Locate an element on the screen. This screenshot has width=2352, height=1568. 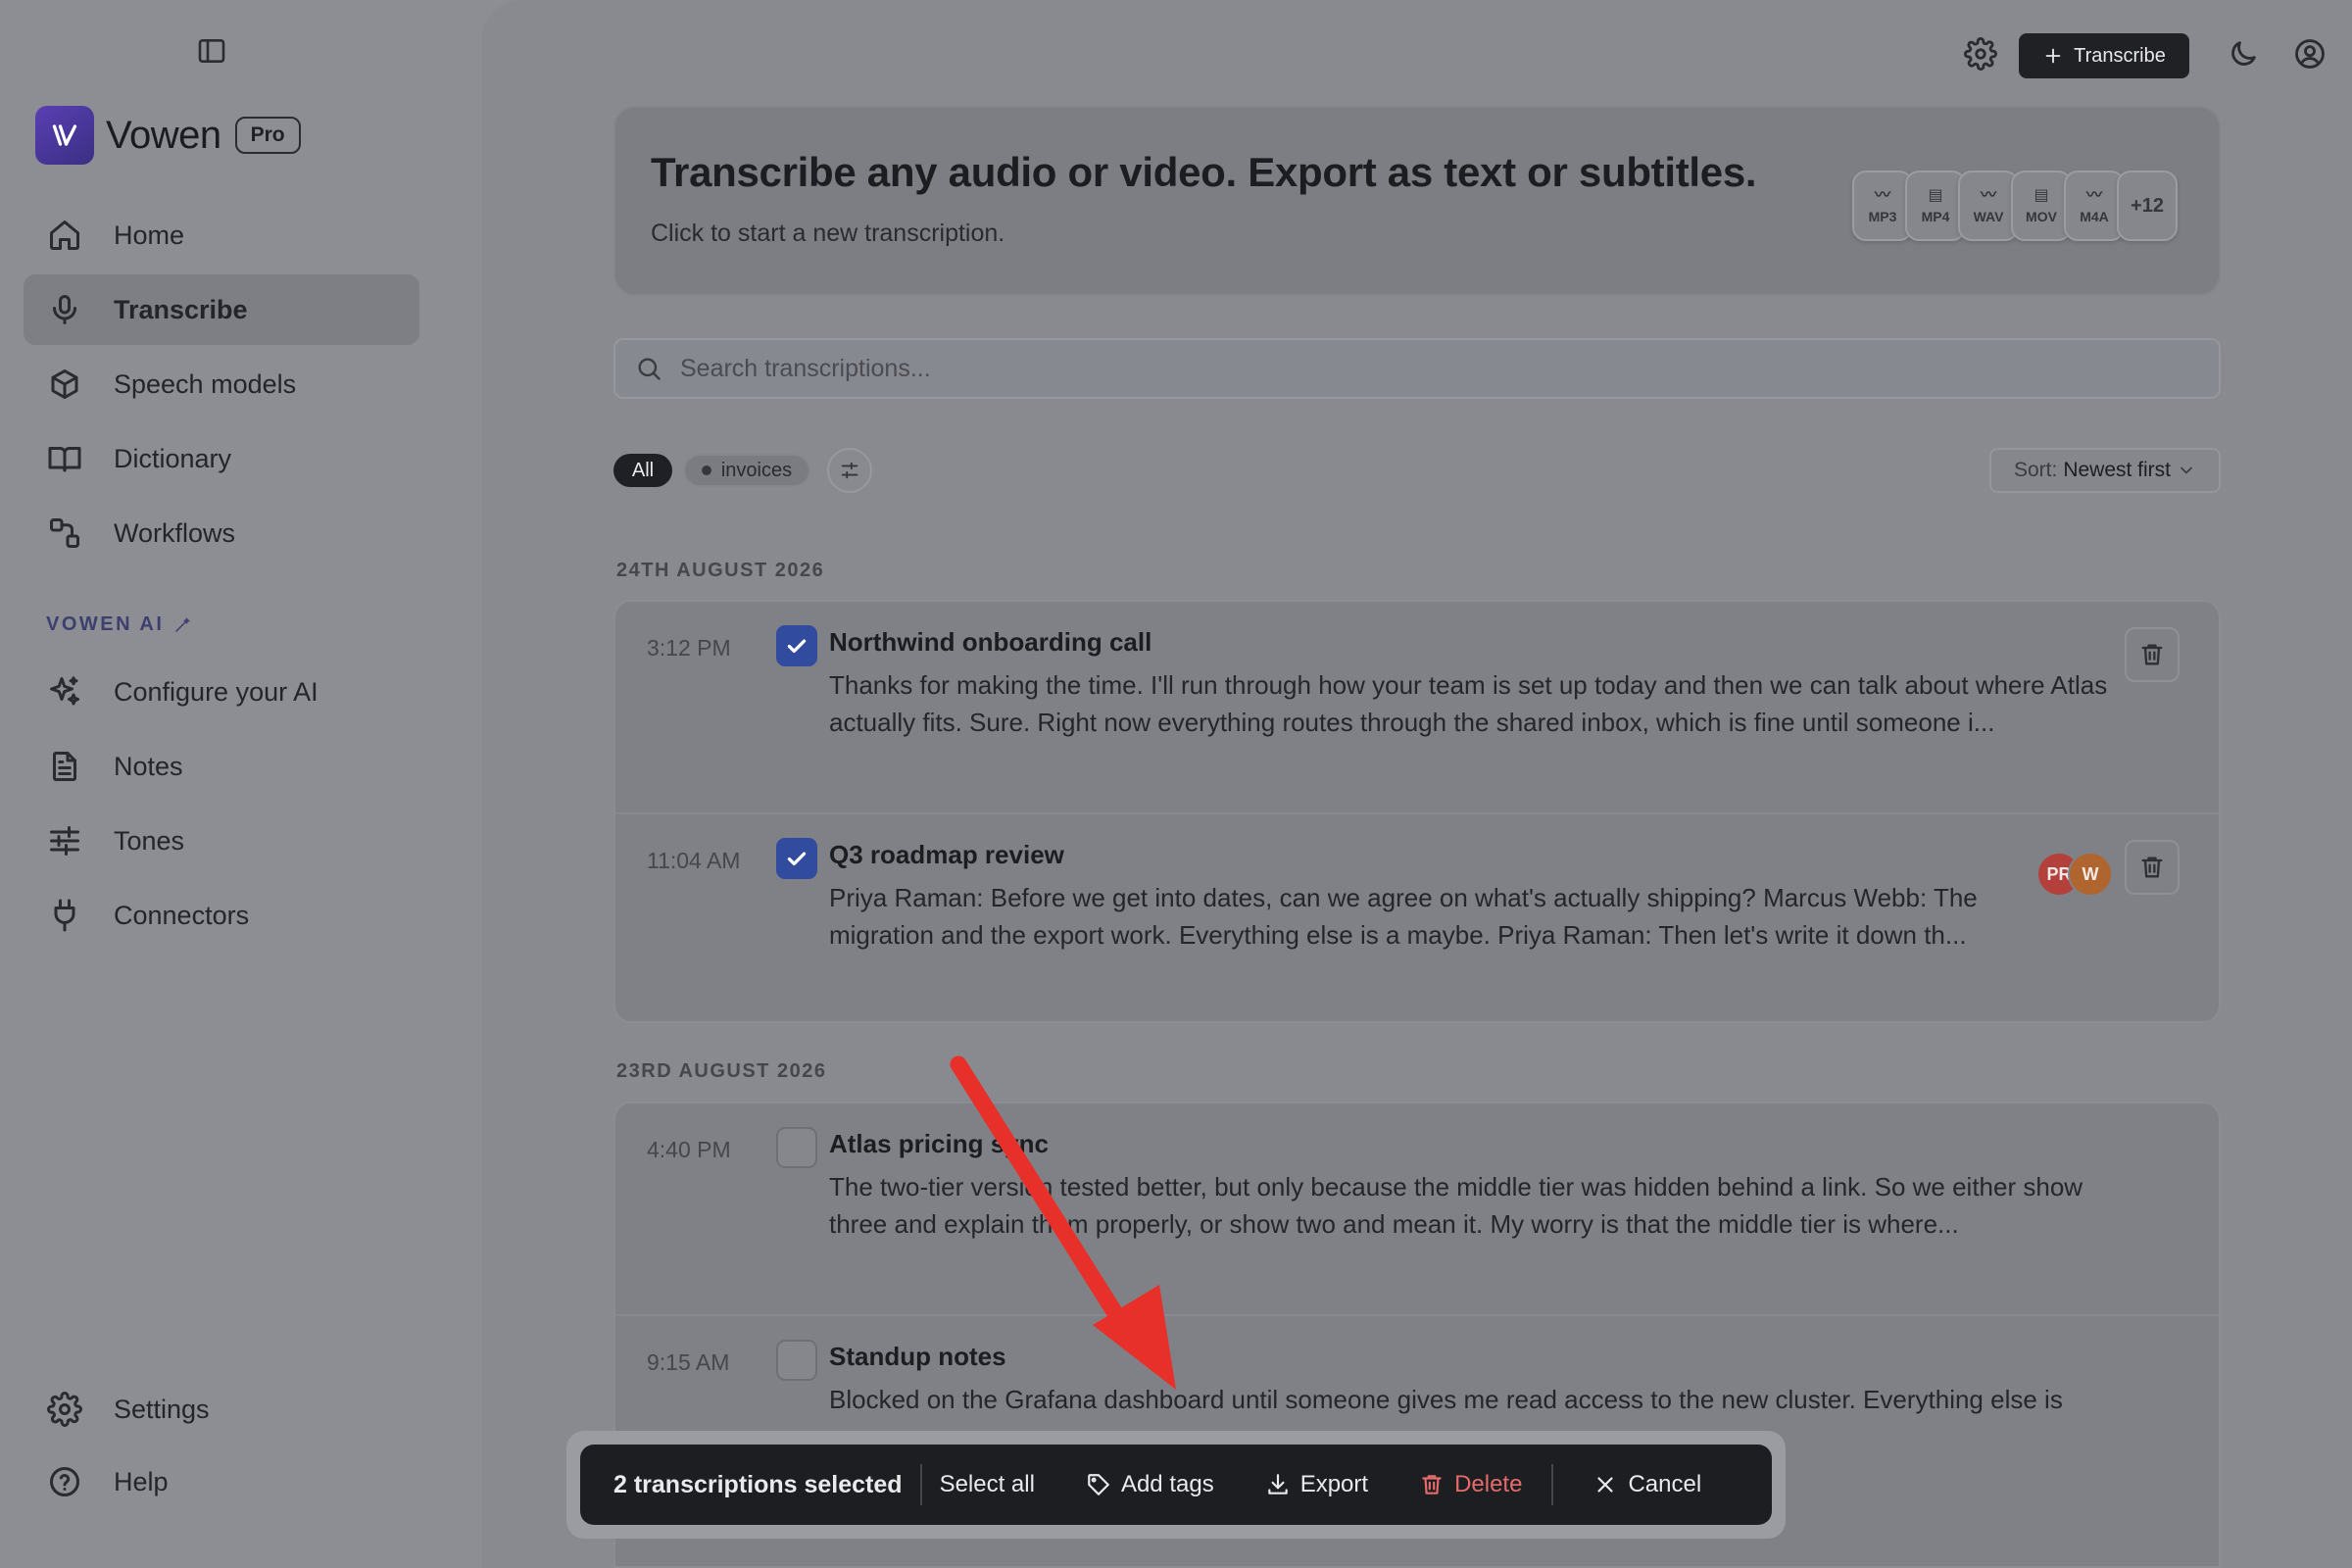
format-badge-more: +12 is located at coordinates (2147, 206).